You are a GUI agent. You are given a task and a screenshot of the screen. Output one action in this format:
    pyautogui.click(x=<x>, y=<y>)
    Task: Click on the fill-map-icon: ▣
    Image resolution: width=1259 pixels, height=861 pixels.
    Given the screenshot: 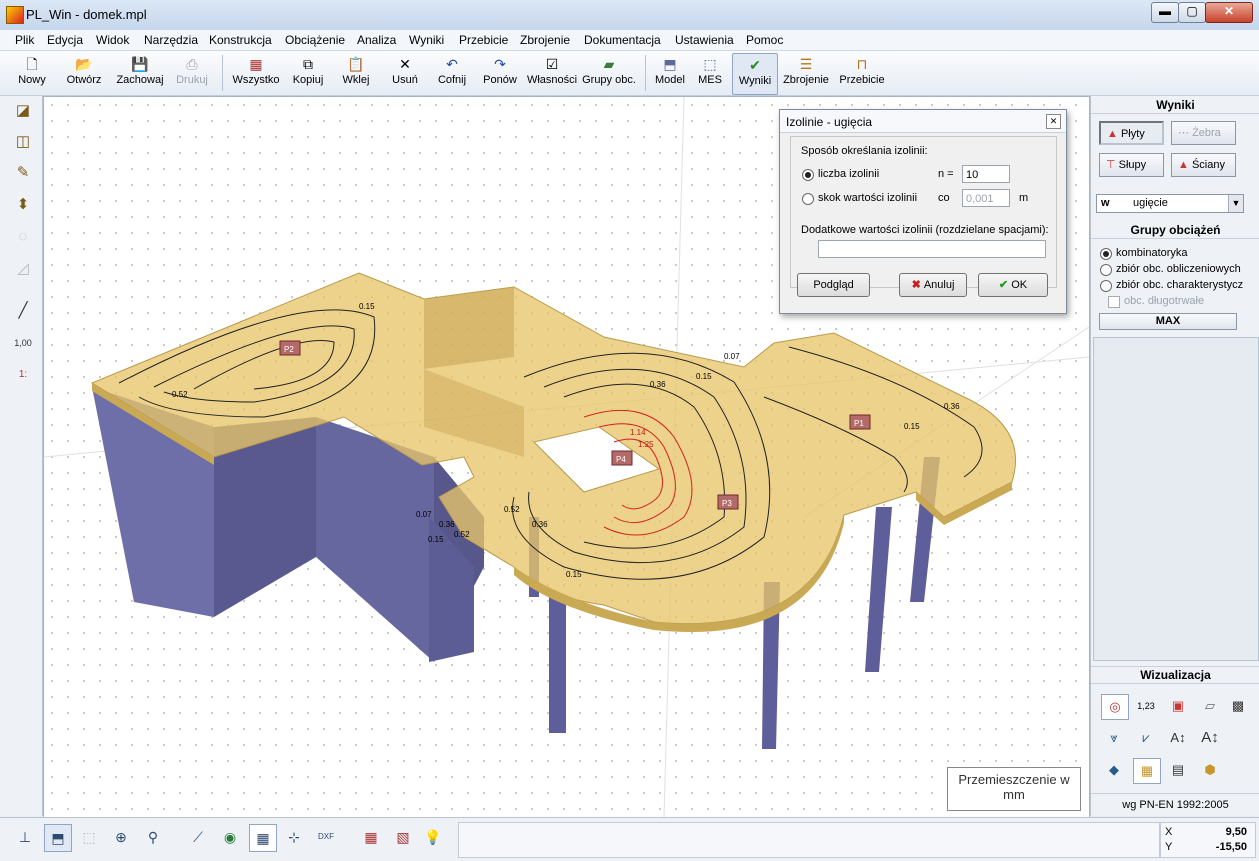 What is the action you would take?
    pyautogui.click(x=1178, y=706)
    